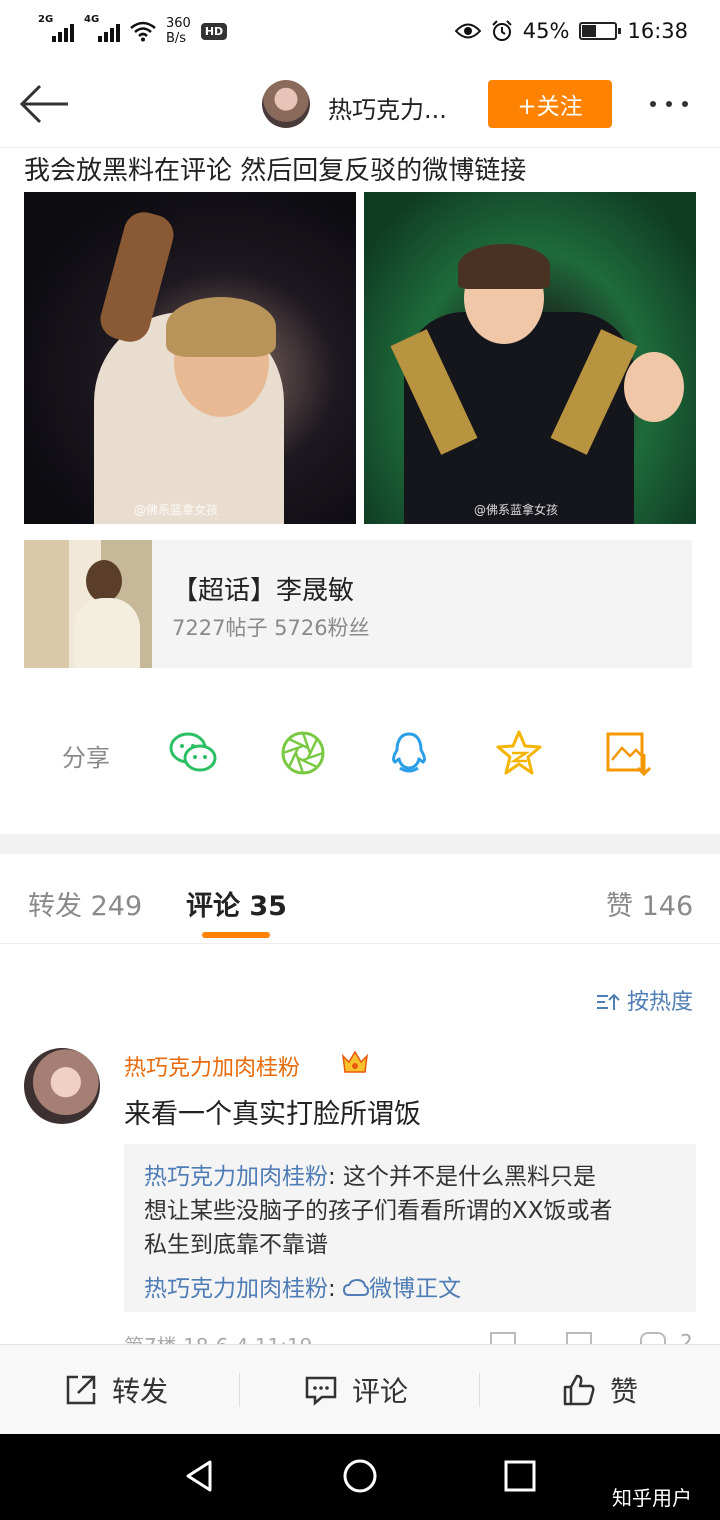 Image resolution: width=720 pixels, height=1520 pixels. I want to click on clock: 16:38, so click(657, 31).